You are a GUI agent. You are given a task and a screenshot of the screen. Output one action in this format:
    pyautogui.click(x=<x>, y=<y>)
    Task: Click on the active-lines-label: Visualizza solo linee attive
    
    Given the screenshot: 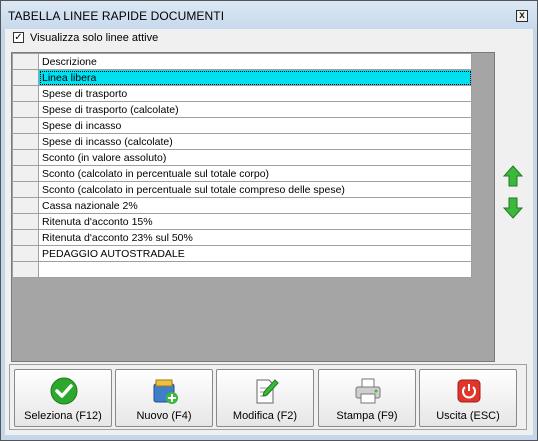 What is the action you would take?
    pyautogui.click(x=94, y=38)
    